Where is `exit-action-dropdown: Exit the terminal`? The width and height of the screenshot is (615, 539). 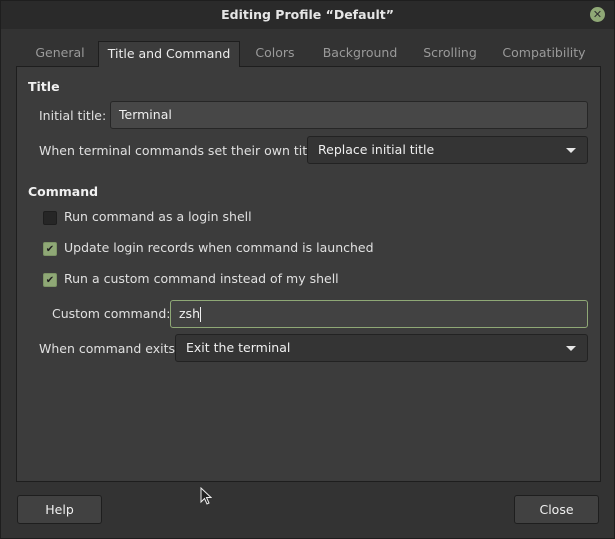 exit-action-dropdown: Exit the terminal is located at coordinates (381, 348).